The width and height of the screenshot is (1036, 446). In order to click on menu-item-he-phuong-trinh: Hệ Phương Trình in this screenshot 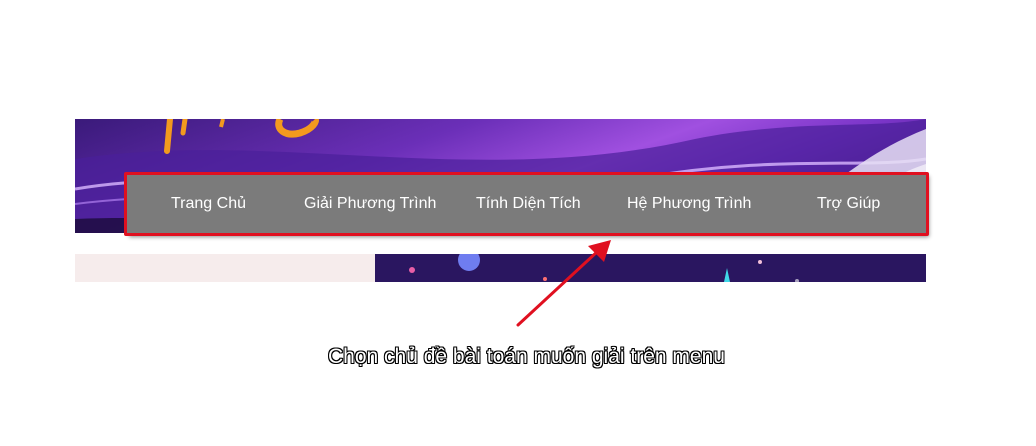, I will do `click(689, 203)`.